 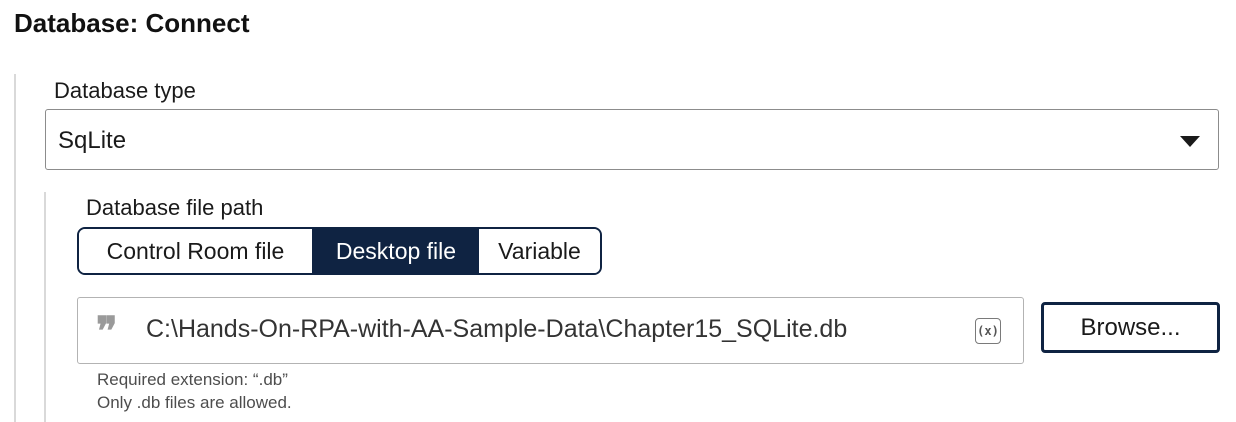 What do you see at coordinates (396, 251) in the screenshot?
I see `tab-desktop-file: Desktop file` at bounding box center [396, 251].